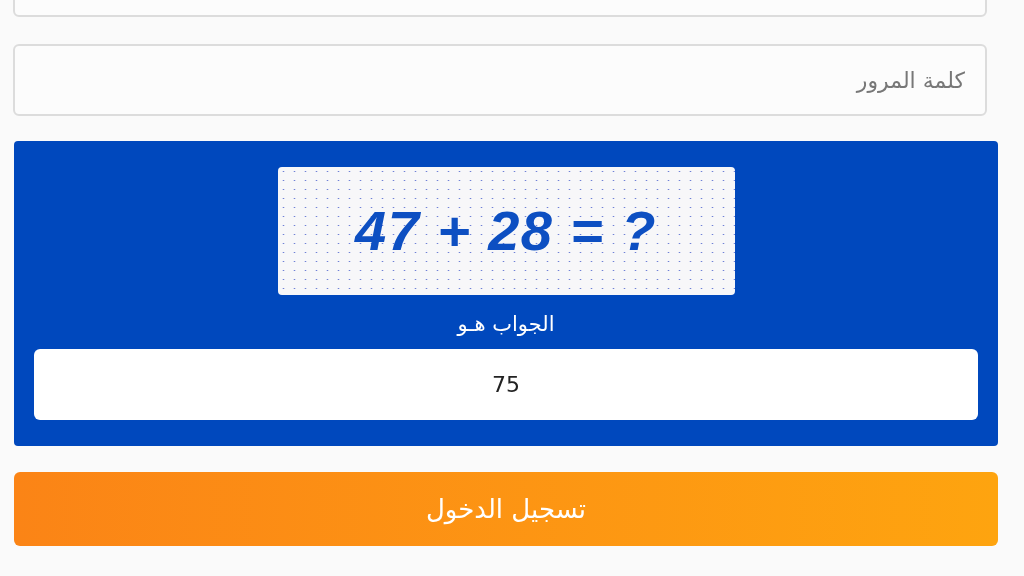  I want to click on captcha-text: 47 + 28 = ?, so click(506, 231).